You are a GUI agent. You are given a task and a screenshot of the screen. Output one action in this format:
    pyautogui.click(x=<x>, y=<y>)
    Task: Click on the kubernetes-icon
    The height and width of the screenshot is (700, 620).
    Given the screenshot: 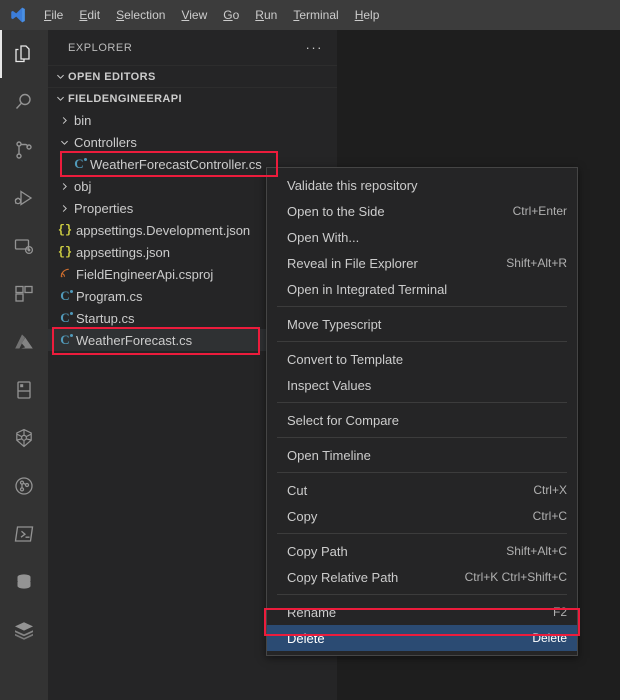 What is the action you would take?
    pyautogui.click(x=24, y=438)
    